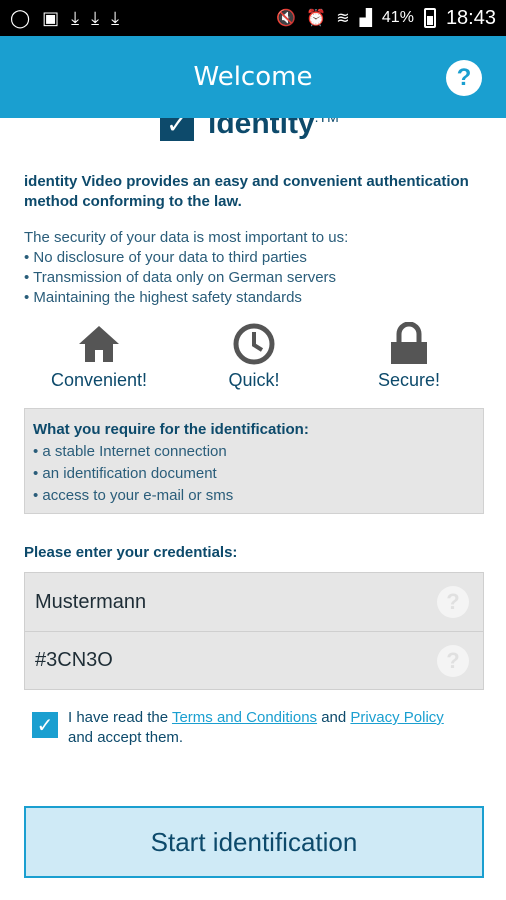 The image size is (506, 900). I want to click on terms-prefix: I have read the, so click(120, 717).